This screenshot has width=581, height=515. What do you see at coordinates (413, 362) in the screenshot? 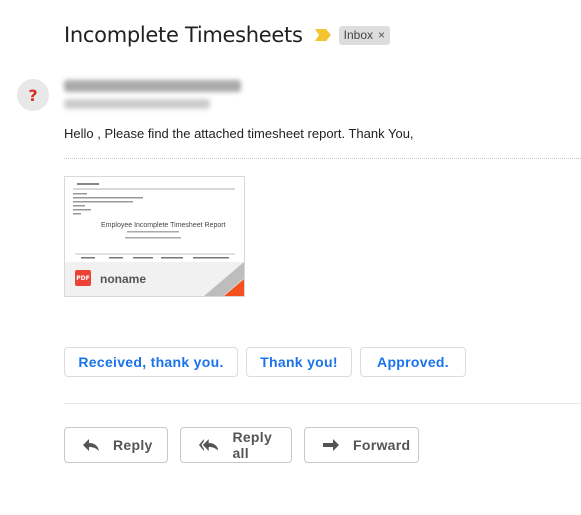
I see `smart-reply-approved: Approved.` at bounding box center [413, 362].